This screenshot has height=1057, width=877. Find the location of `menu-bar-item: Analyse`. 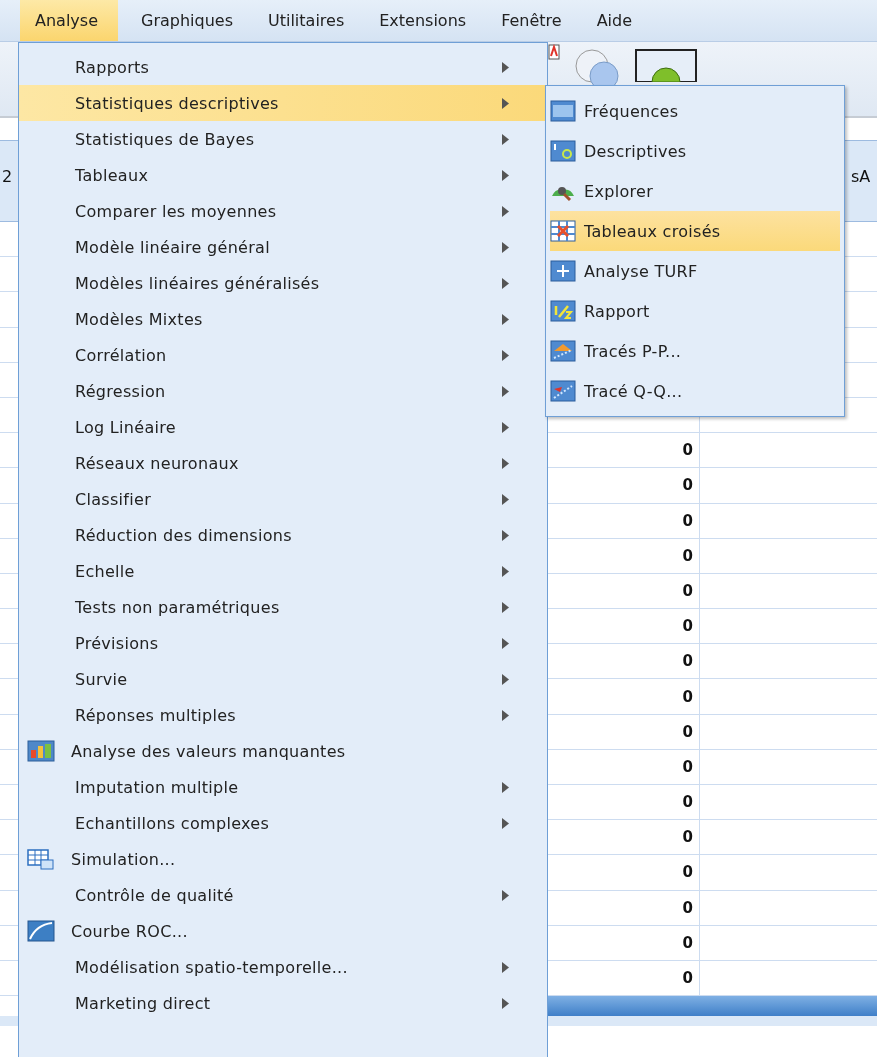

menu-bar-item: Analyse is located at coordinates (69, 20).